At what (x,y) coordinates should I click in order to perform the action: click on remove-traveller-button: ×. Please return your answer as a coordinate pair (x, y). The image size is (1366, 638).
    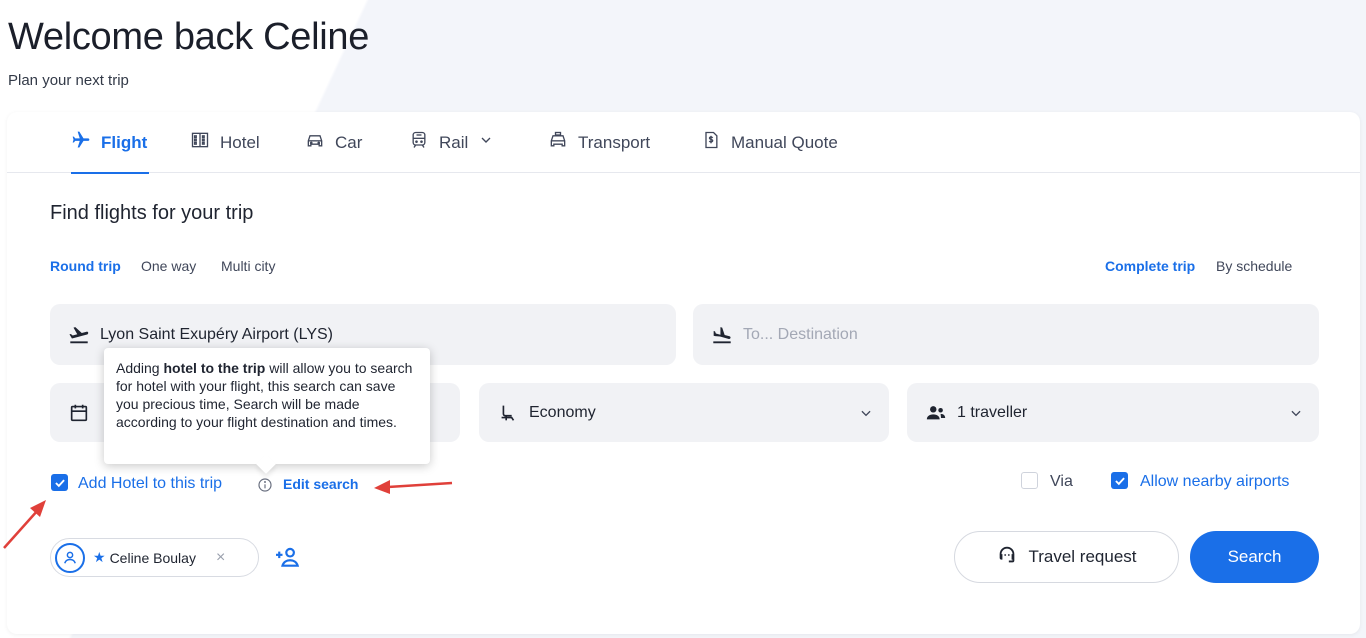
    Looking at the image, I should click on (220, 558).